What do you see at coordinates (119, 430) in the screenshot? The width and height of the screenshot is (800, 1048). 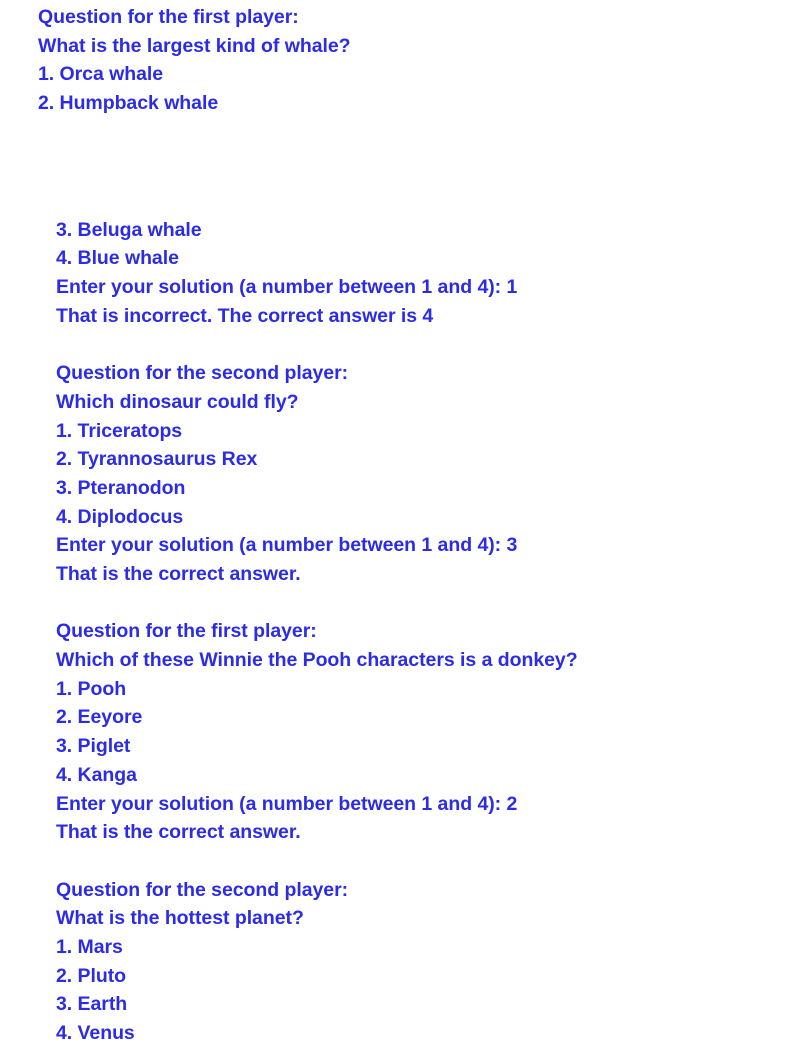 I see `answer-option-1: 1. Triceratops` at bounding box center [119, 430].